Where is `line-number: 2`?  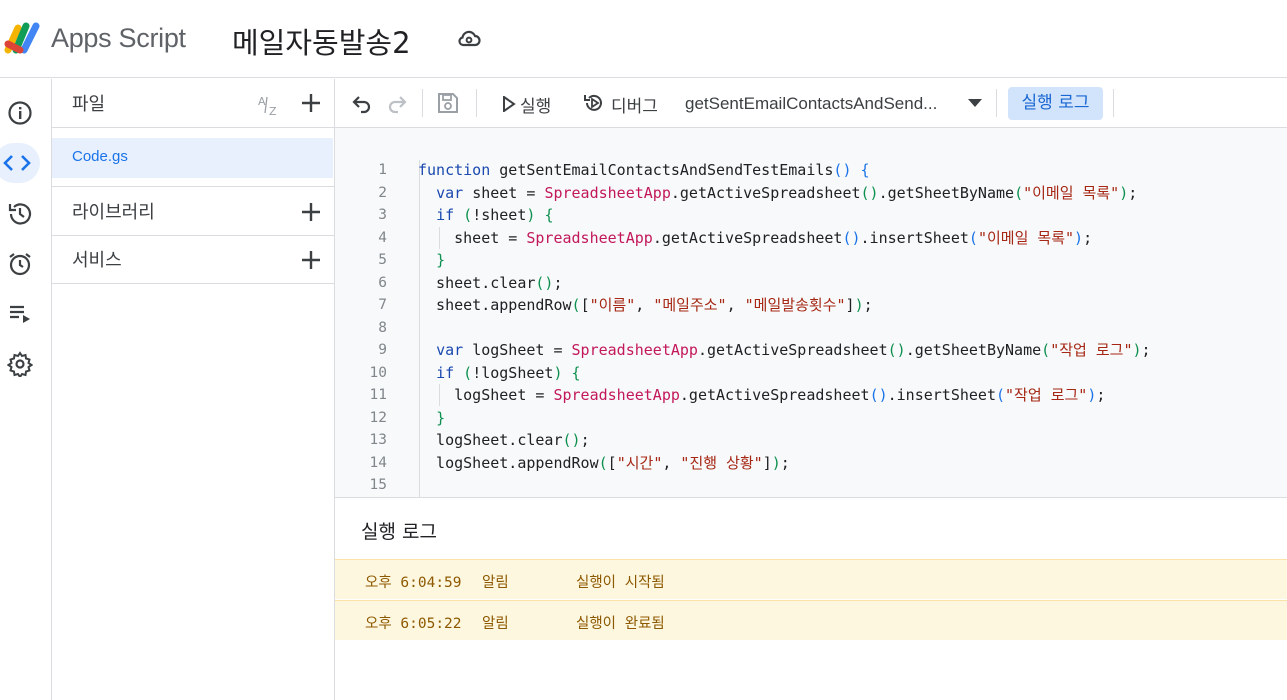 line-number: 2 is located at coordinates (382, 192).